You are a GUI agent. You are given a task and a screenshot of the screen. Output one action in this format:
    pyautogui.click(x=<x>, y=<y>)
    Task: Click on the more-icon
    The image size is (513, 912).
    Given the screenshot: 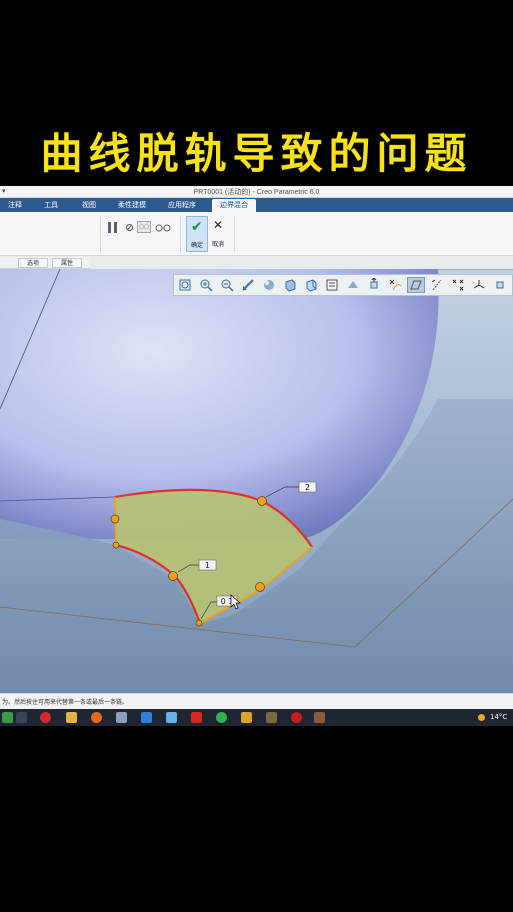 What is the action you would take?
    pyautogui.click(x=500, y=285)
    